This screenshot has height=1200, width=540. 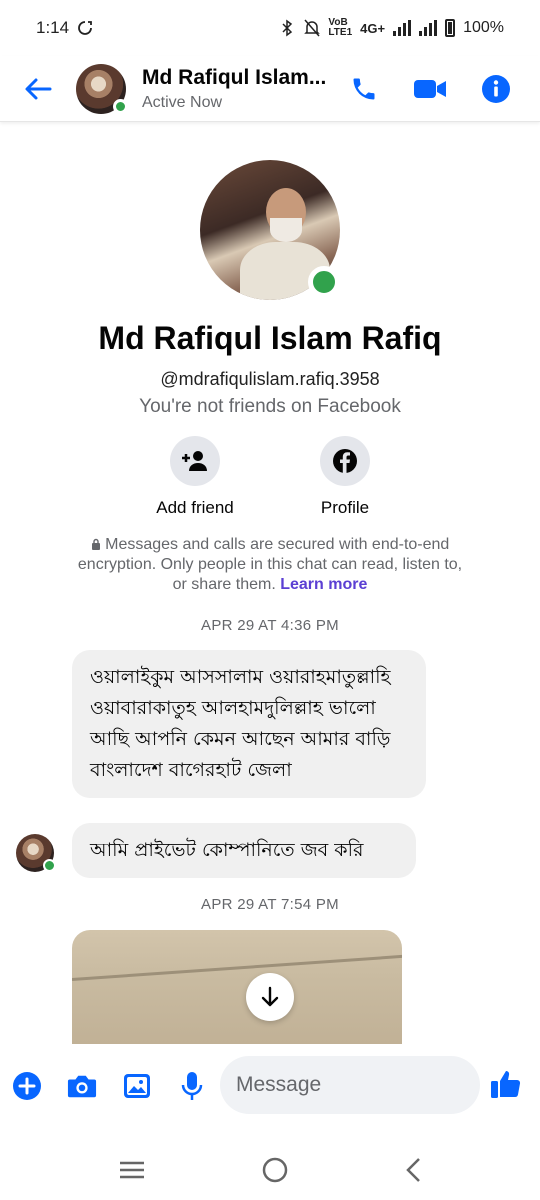 What do you see at coordinates (413, 1170) in the screenshot?
I see `back-nav-icon` at bounding box center [413, 1170].